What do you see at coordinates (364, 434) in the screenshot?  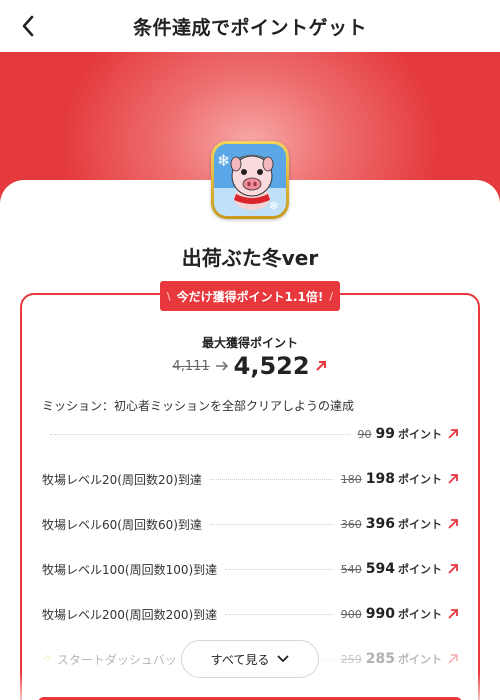 I see `mission-old-points: 90` at bounding box center [364, 434].